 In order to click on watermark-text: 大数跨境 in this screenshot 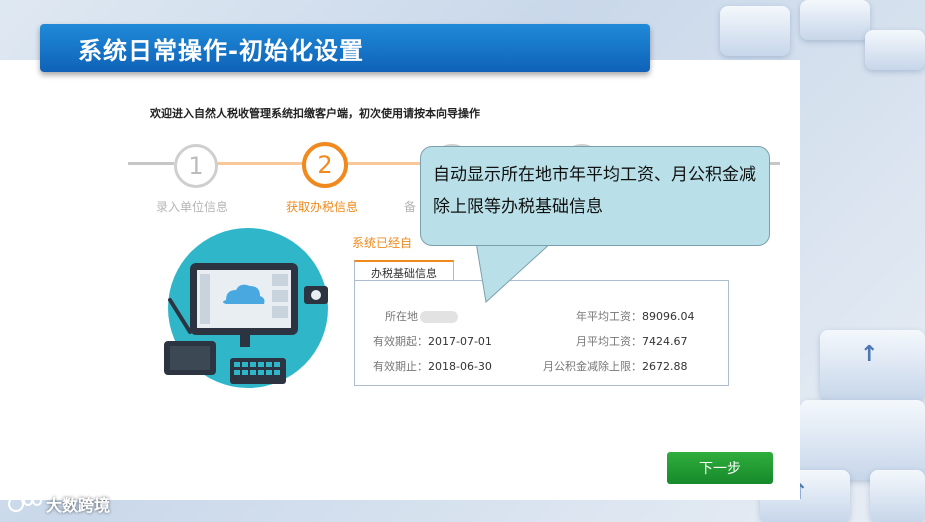, I will do `click(78, 505)`.